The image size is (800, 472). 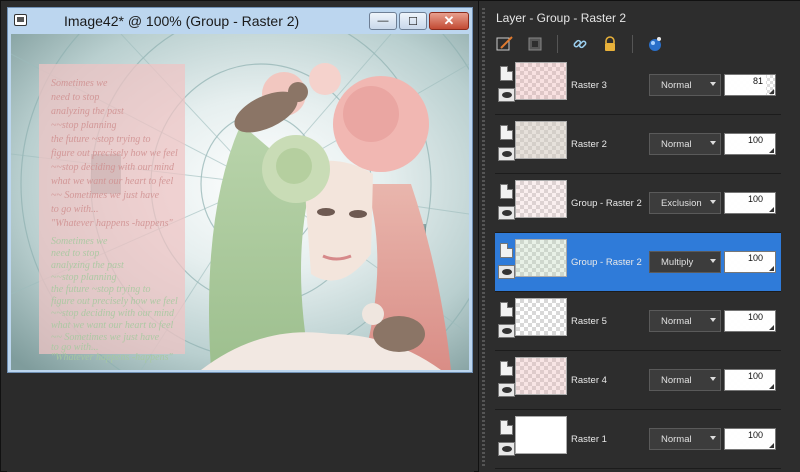 I want to click on poem-line-echo: ~~stop deciding with our mind, so click(x=113, y=313).